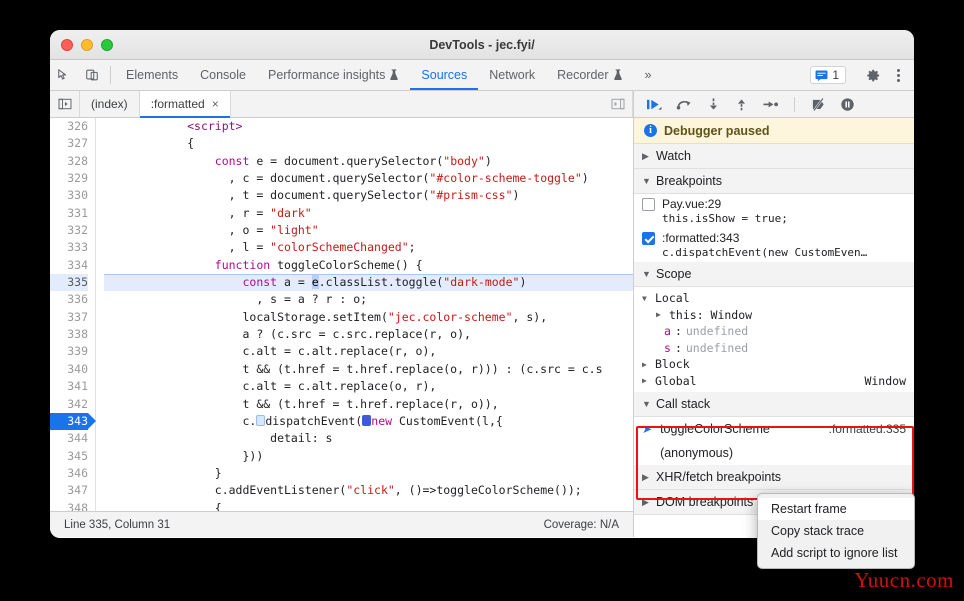 Image resolution: width=964 pixels, height=601 pixels. What do you see at coordinates (69, 283) in the screenshot?
I see `line-number: 335` at bounding box center [69, 283].